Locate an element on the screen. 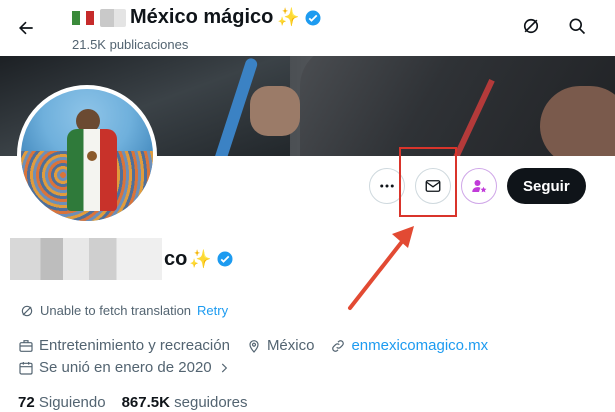 Image resolution: width=615 pixels, height=412 pixels. back-button is located at coordinates (26, 28).